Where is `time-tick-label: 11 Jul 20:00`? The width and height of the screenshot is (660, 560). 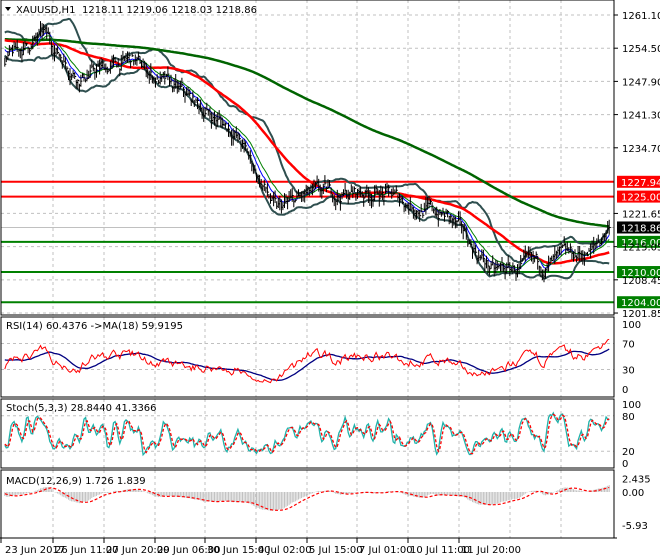
time-tick-label: 11 Jul 20:00 is located at coordinates (491, 550).